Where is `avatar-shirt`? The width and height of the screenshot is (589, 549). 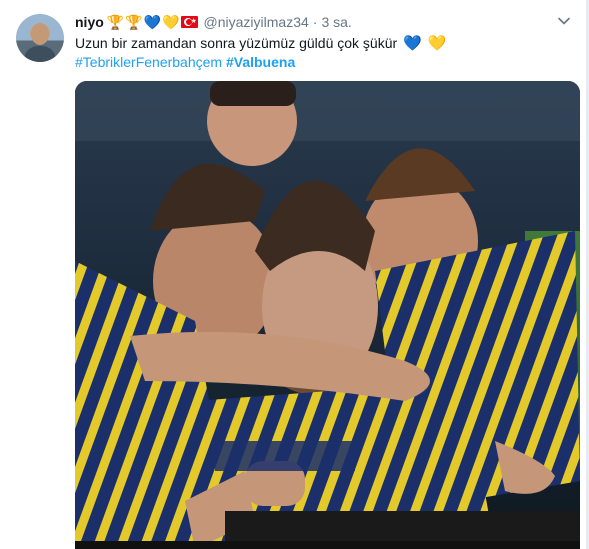
avatar-shirt is located at coordinates (40, 54).